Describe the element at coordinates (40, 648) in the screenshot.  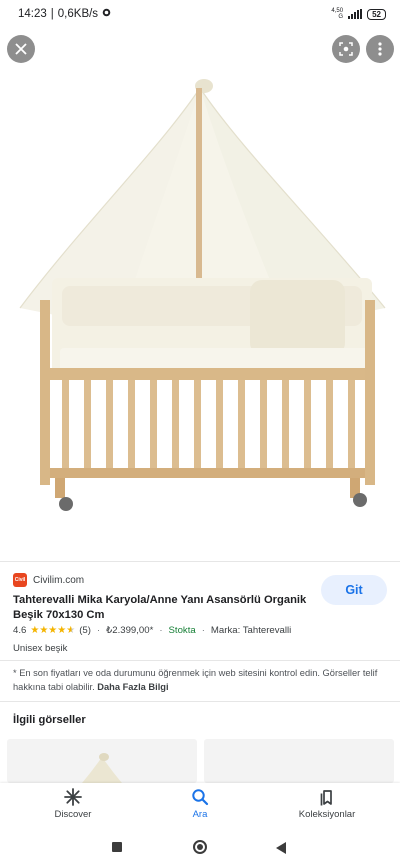
I see `product-subtitle: Unisex beşik` at that location.